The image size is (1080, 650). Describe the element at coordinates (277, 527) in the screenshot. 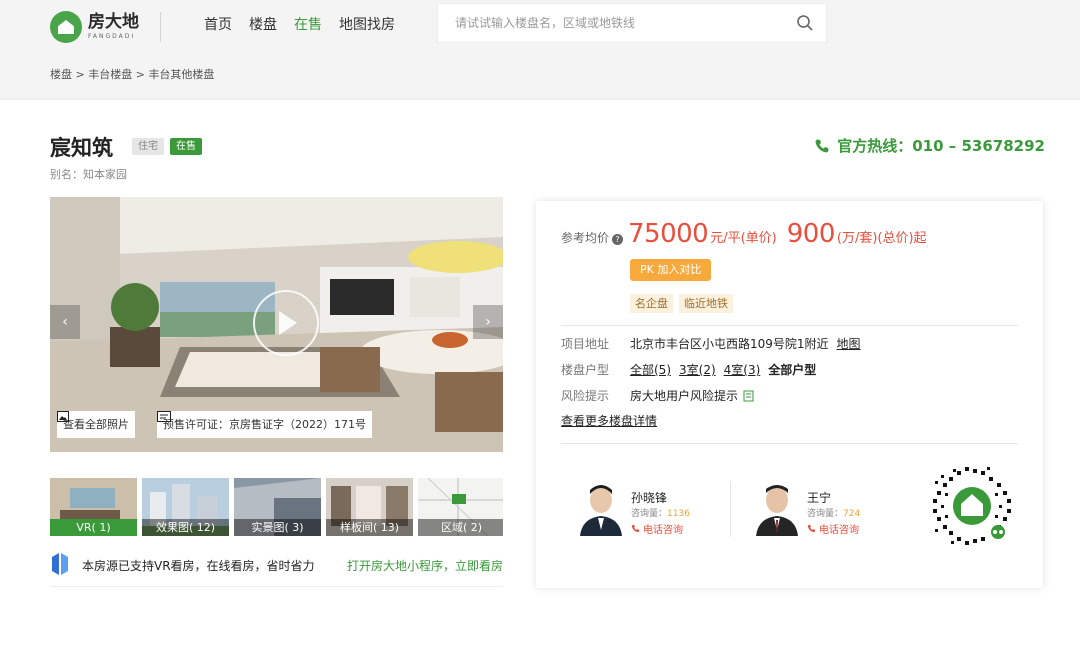

I see `thumb-label: 实景图( 3)` at that location.